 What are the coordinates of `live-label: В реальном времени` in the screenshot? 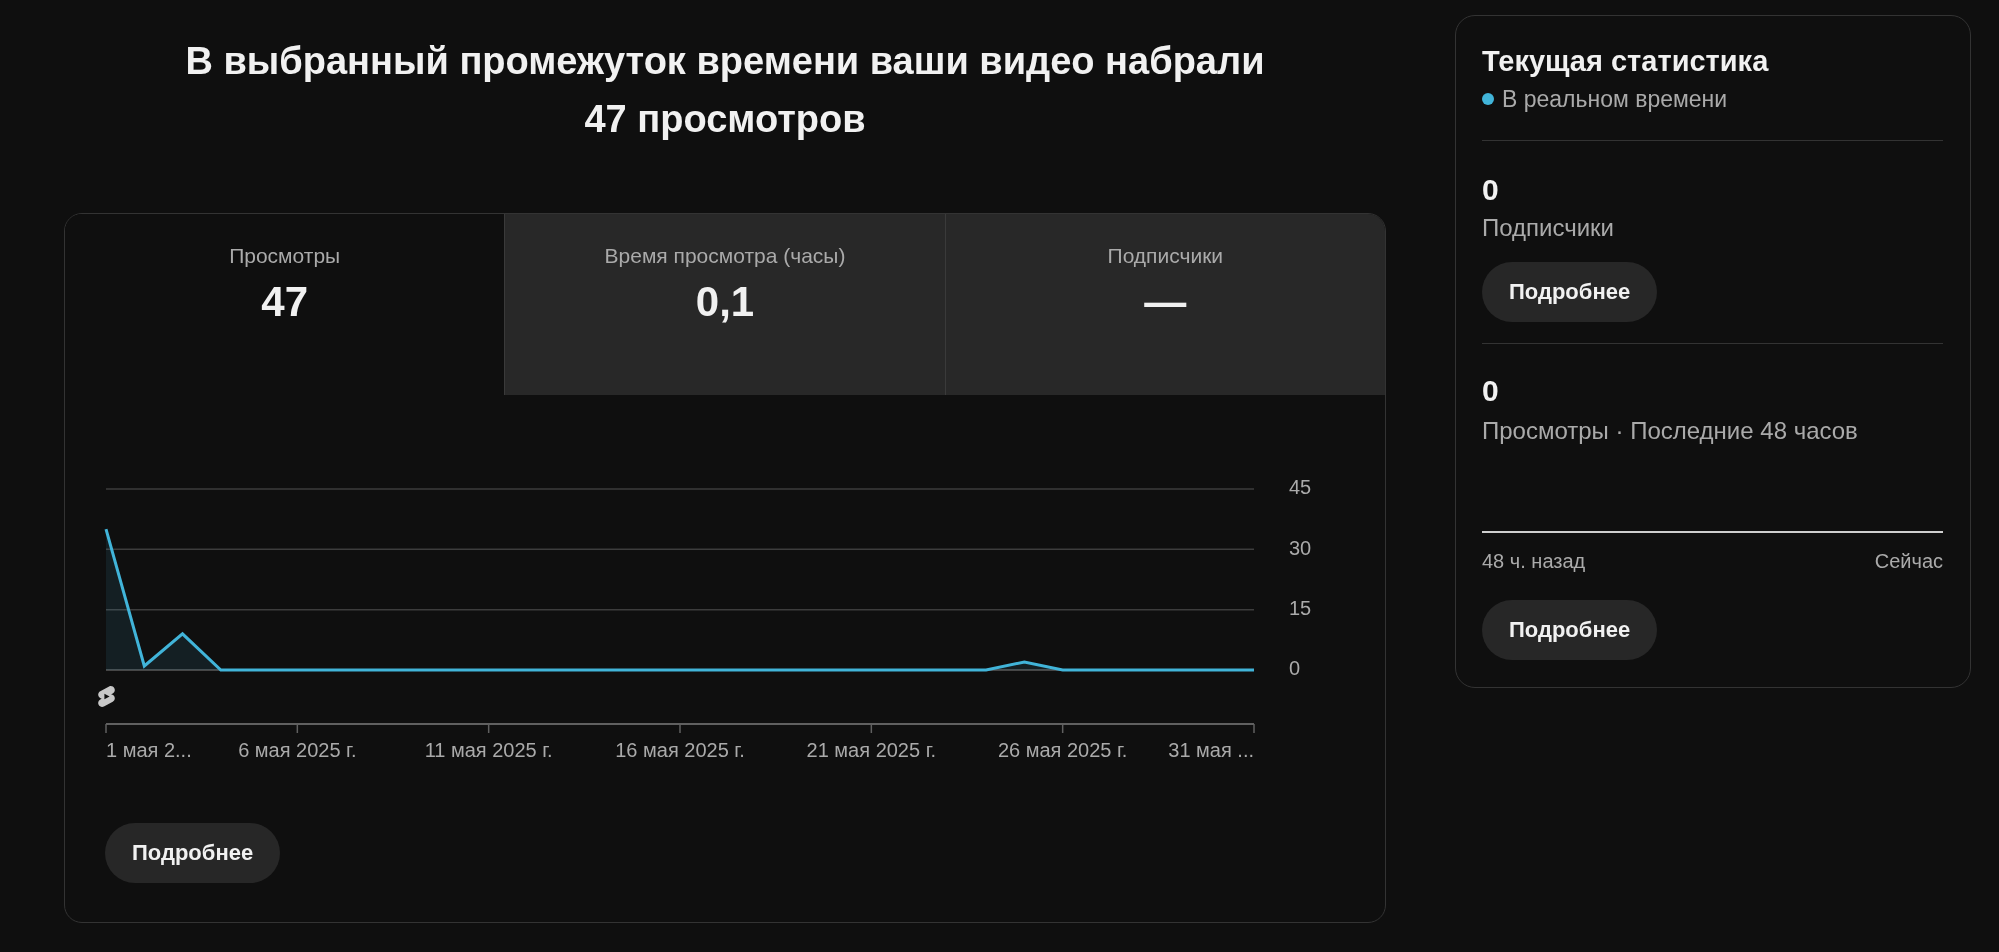 It's located at (1615, 99).